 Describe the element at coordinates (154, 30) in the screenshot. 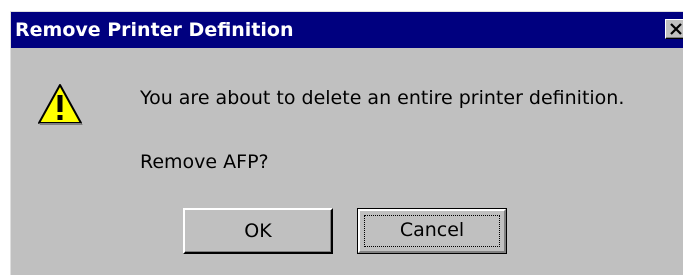

I see `dialog-title: Remove Printer Definition` at that location.